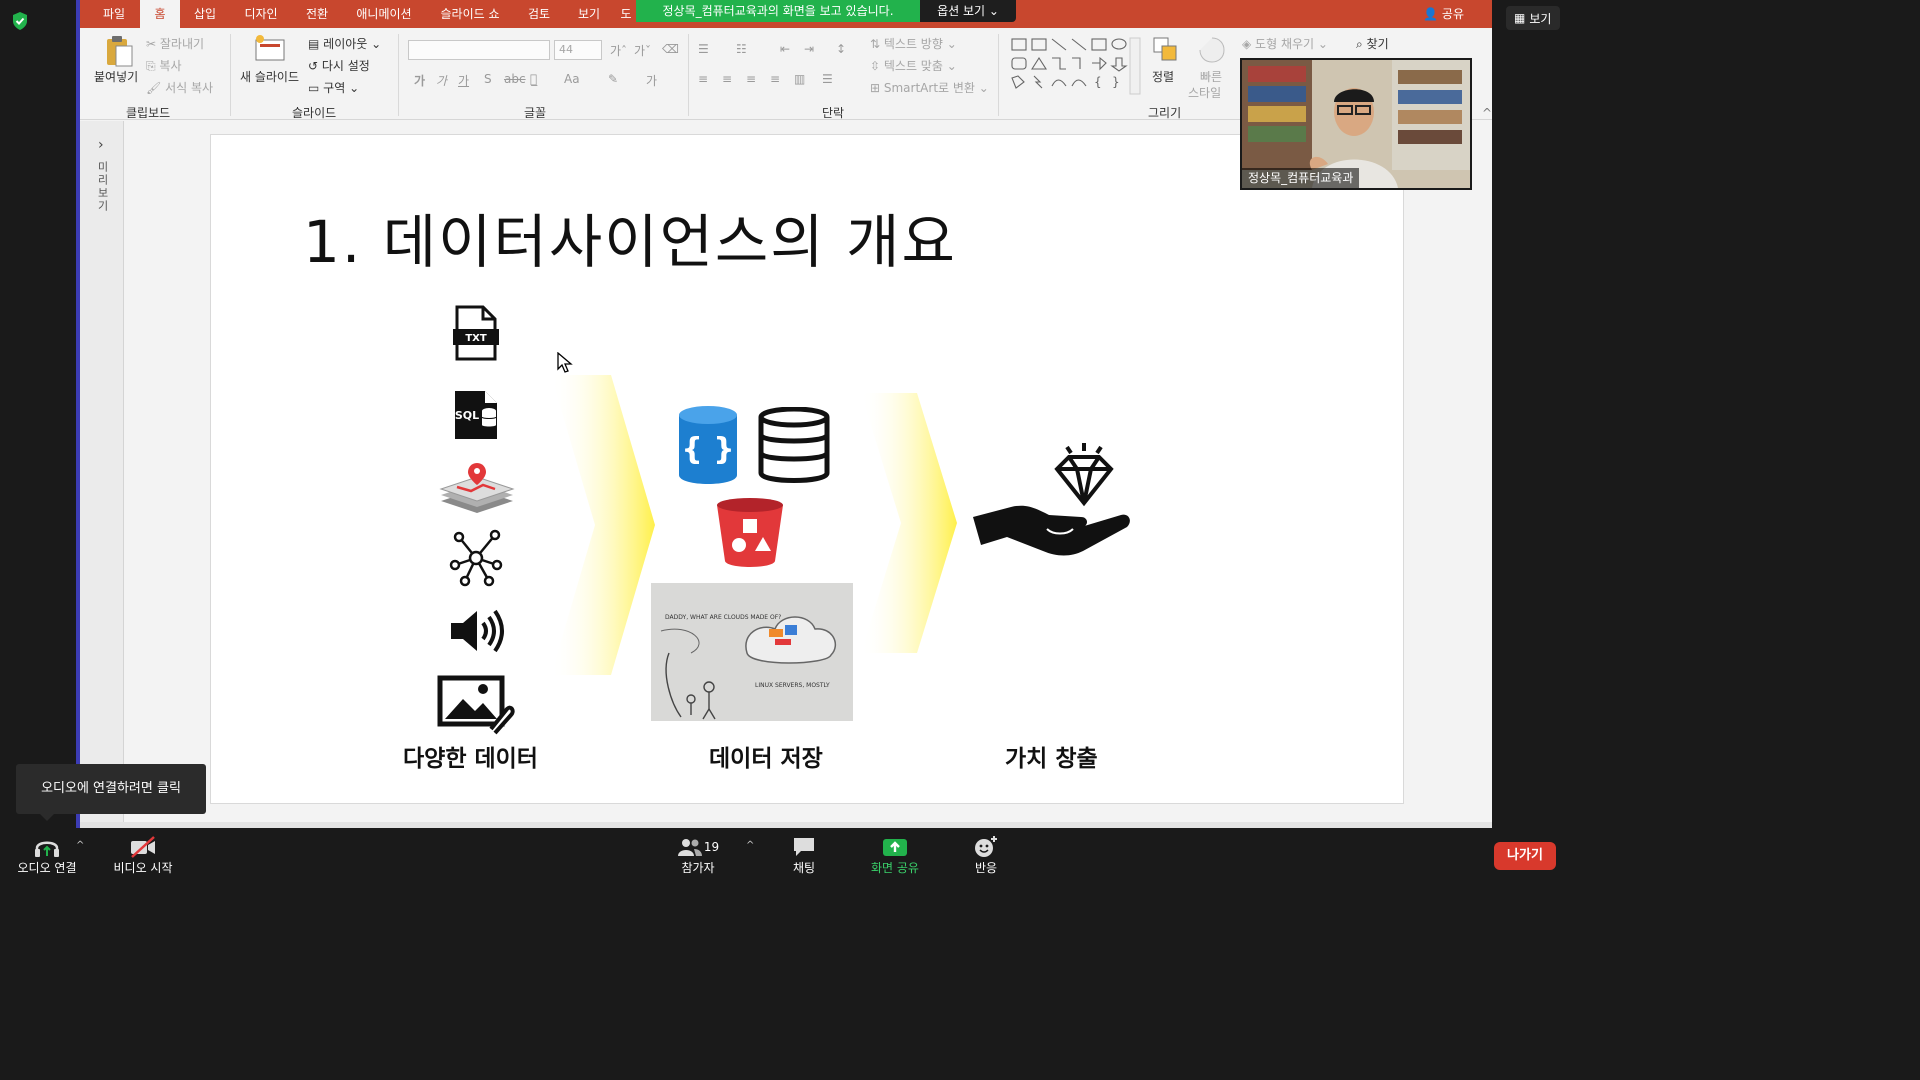 The width and height of the screenshot is (1920, 1080). What do you see at coordinates (1487, 113) in the screenshot?
I see `collapse-ribbon-icon: ^` at bounding box center [1487, 113].